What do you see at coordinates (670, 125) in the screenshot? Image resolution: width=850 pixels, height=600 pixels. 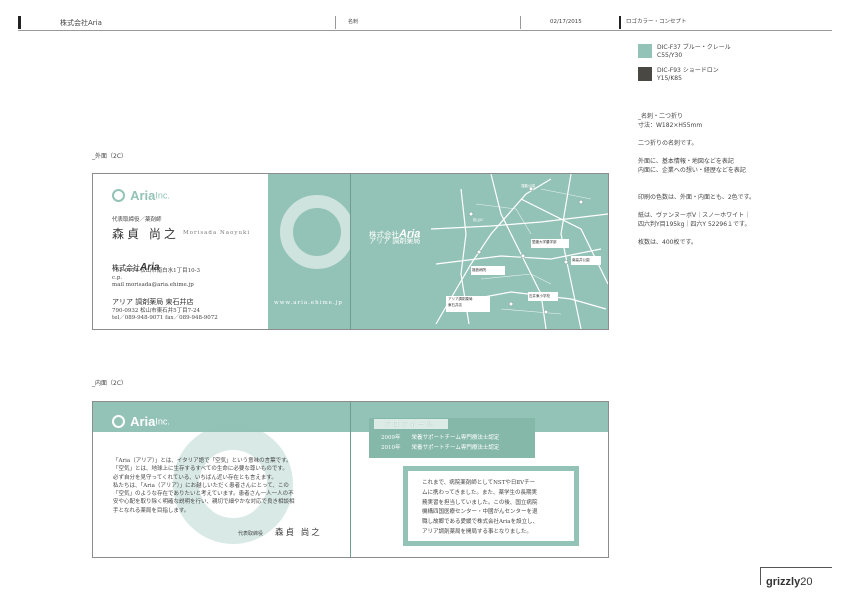 I see `spec-size-value: 寸法：W182×H55mm` at bounding box center [670, 125].